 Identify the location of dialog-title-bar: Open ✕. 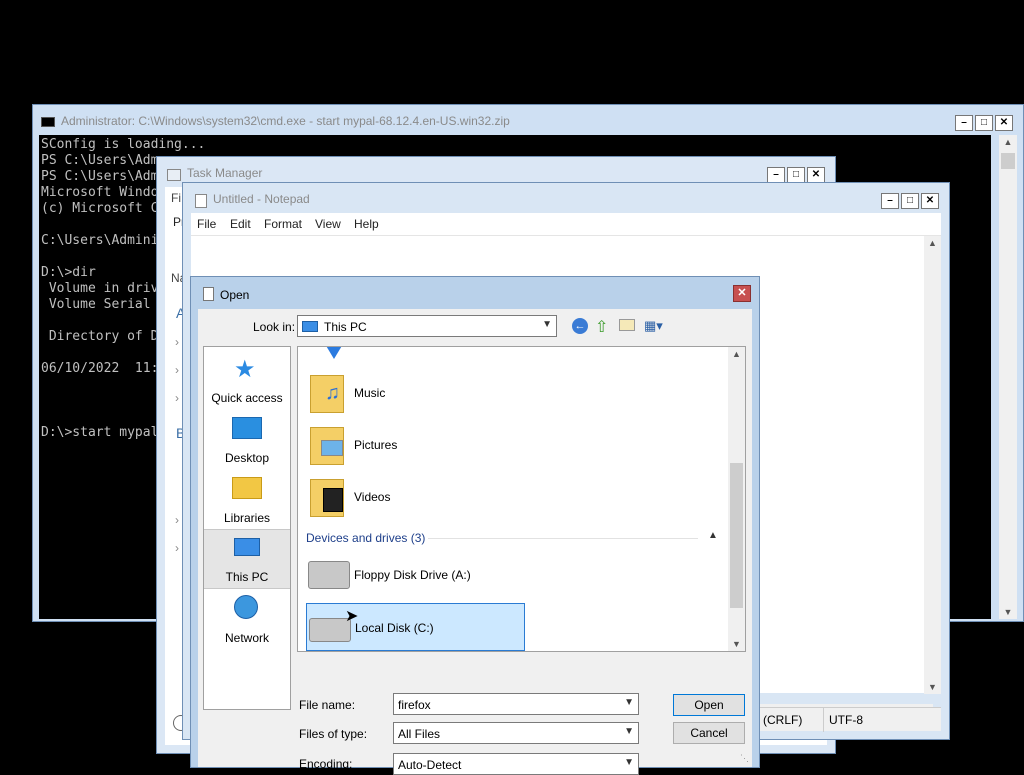
(475, 293).